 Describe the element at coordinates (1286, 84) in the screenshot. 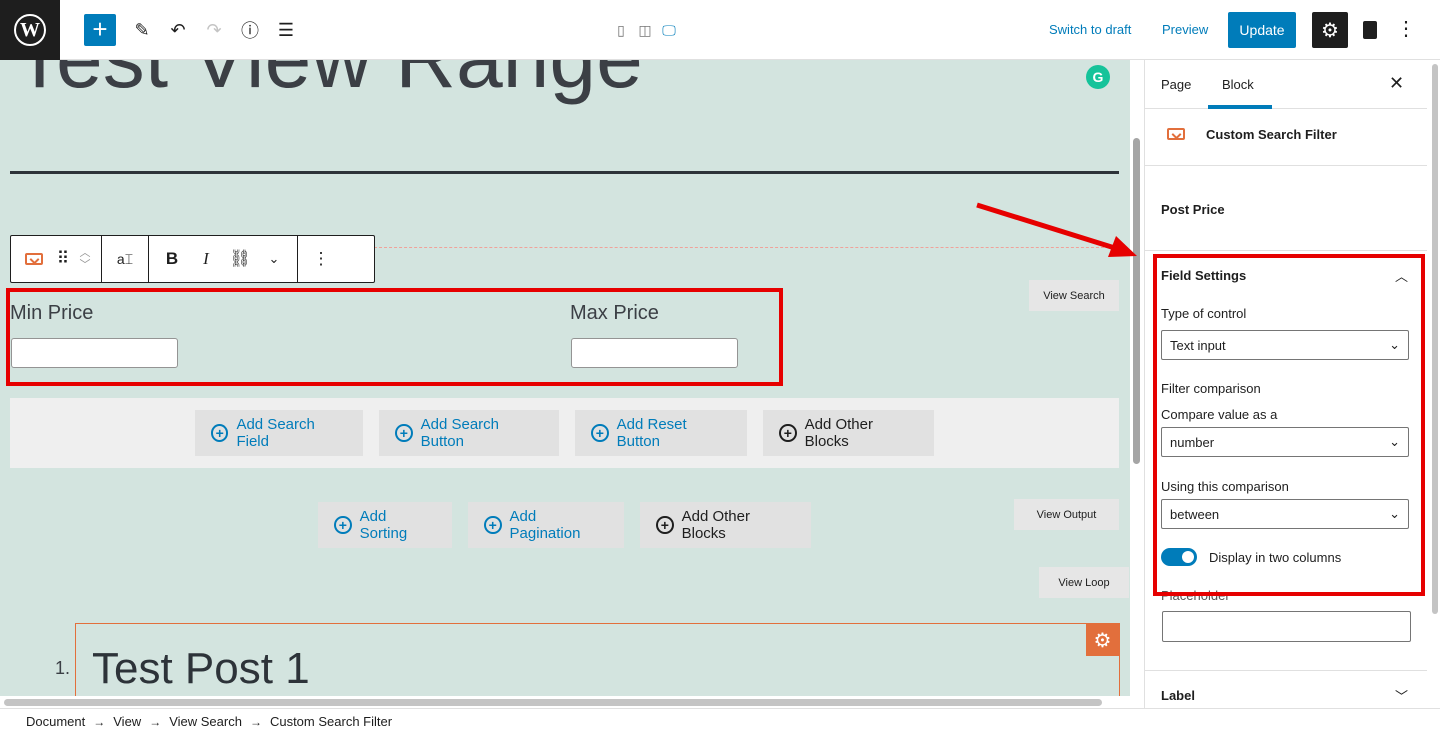

I see `sidebar-tabs: Page Block ✕` at that location.